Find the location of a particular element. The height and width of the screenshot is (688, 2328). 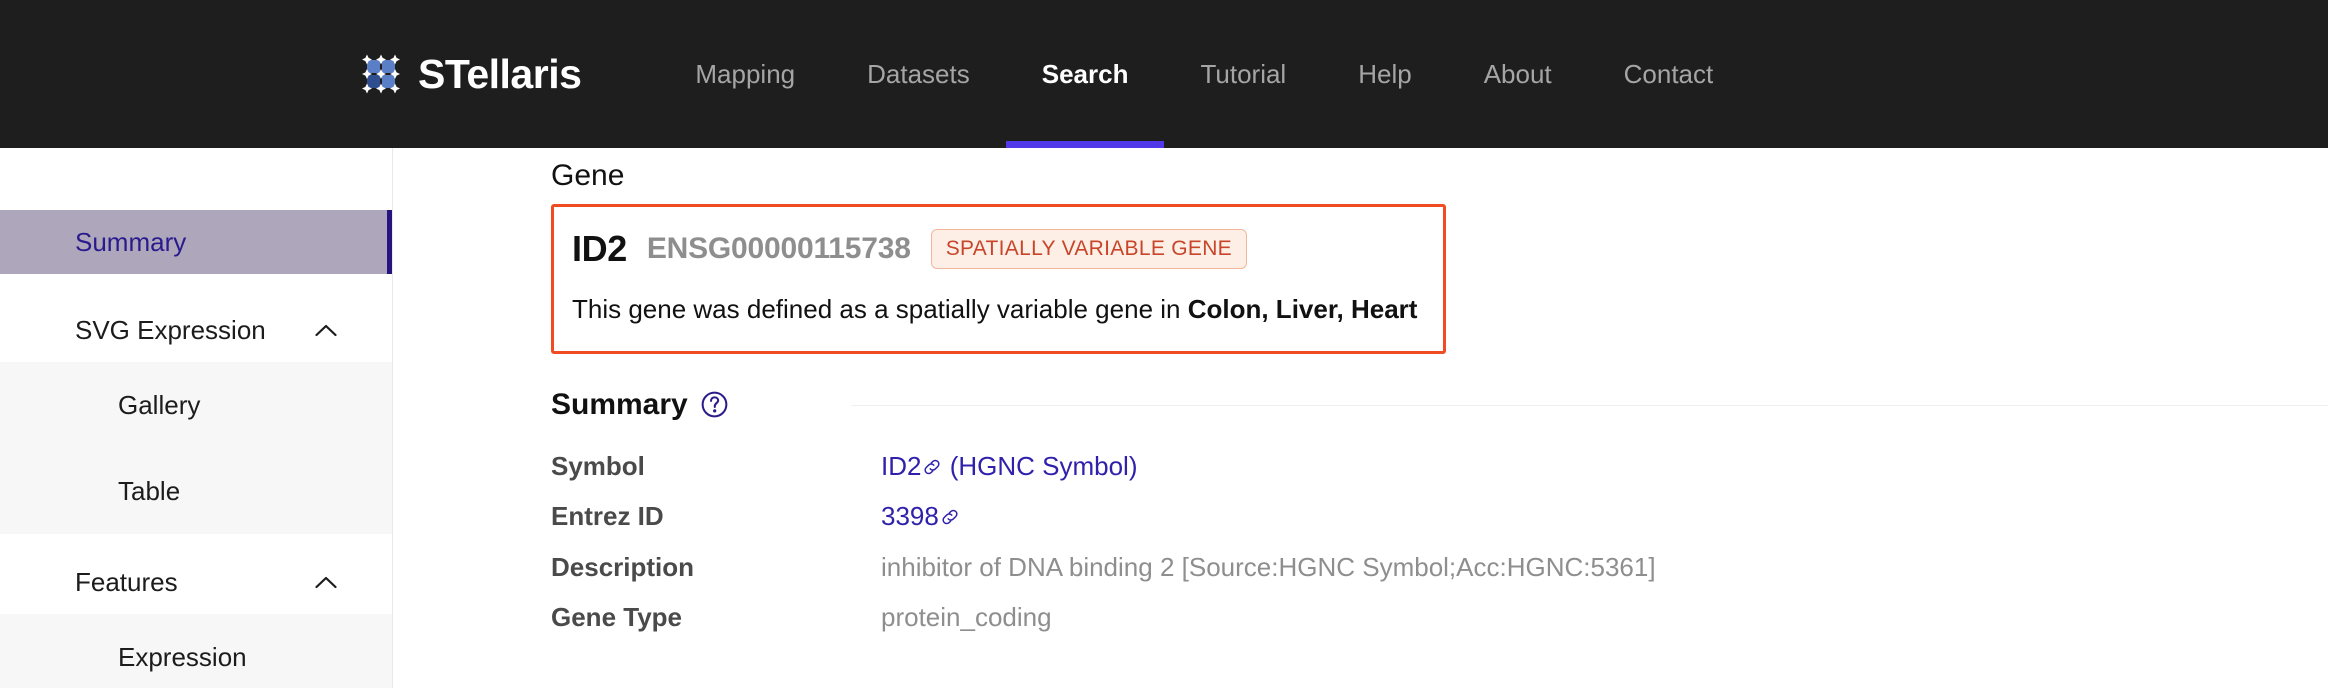

sidebar-group-svg-expression-label: SVG Expression is located at coordinates (170, 329).